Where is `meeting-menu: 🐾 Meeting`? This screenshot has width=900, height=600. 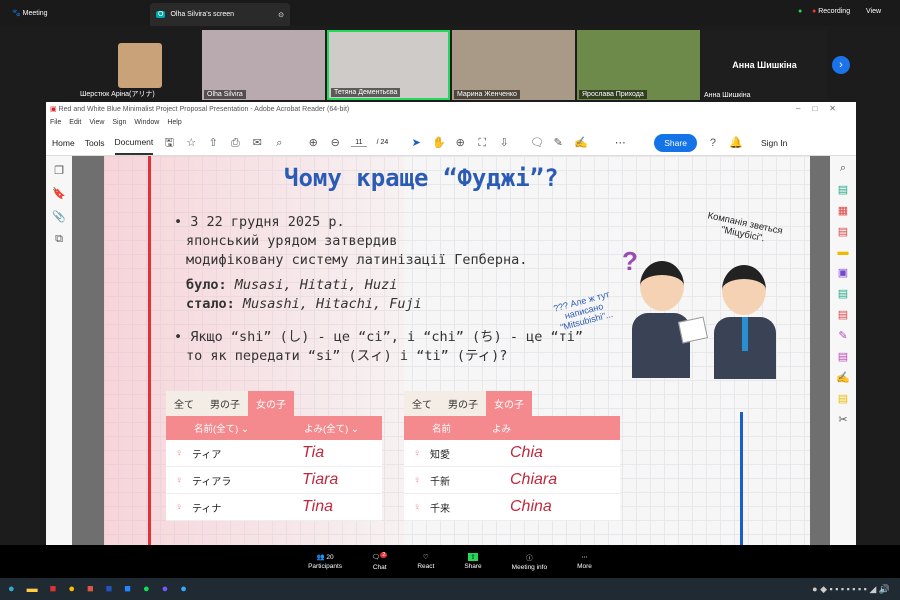
meeting-menu: 🐾 Meeting is located at coordinates (30, 13).